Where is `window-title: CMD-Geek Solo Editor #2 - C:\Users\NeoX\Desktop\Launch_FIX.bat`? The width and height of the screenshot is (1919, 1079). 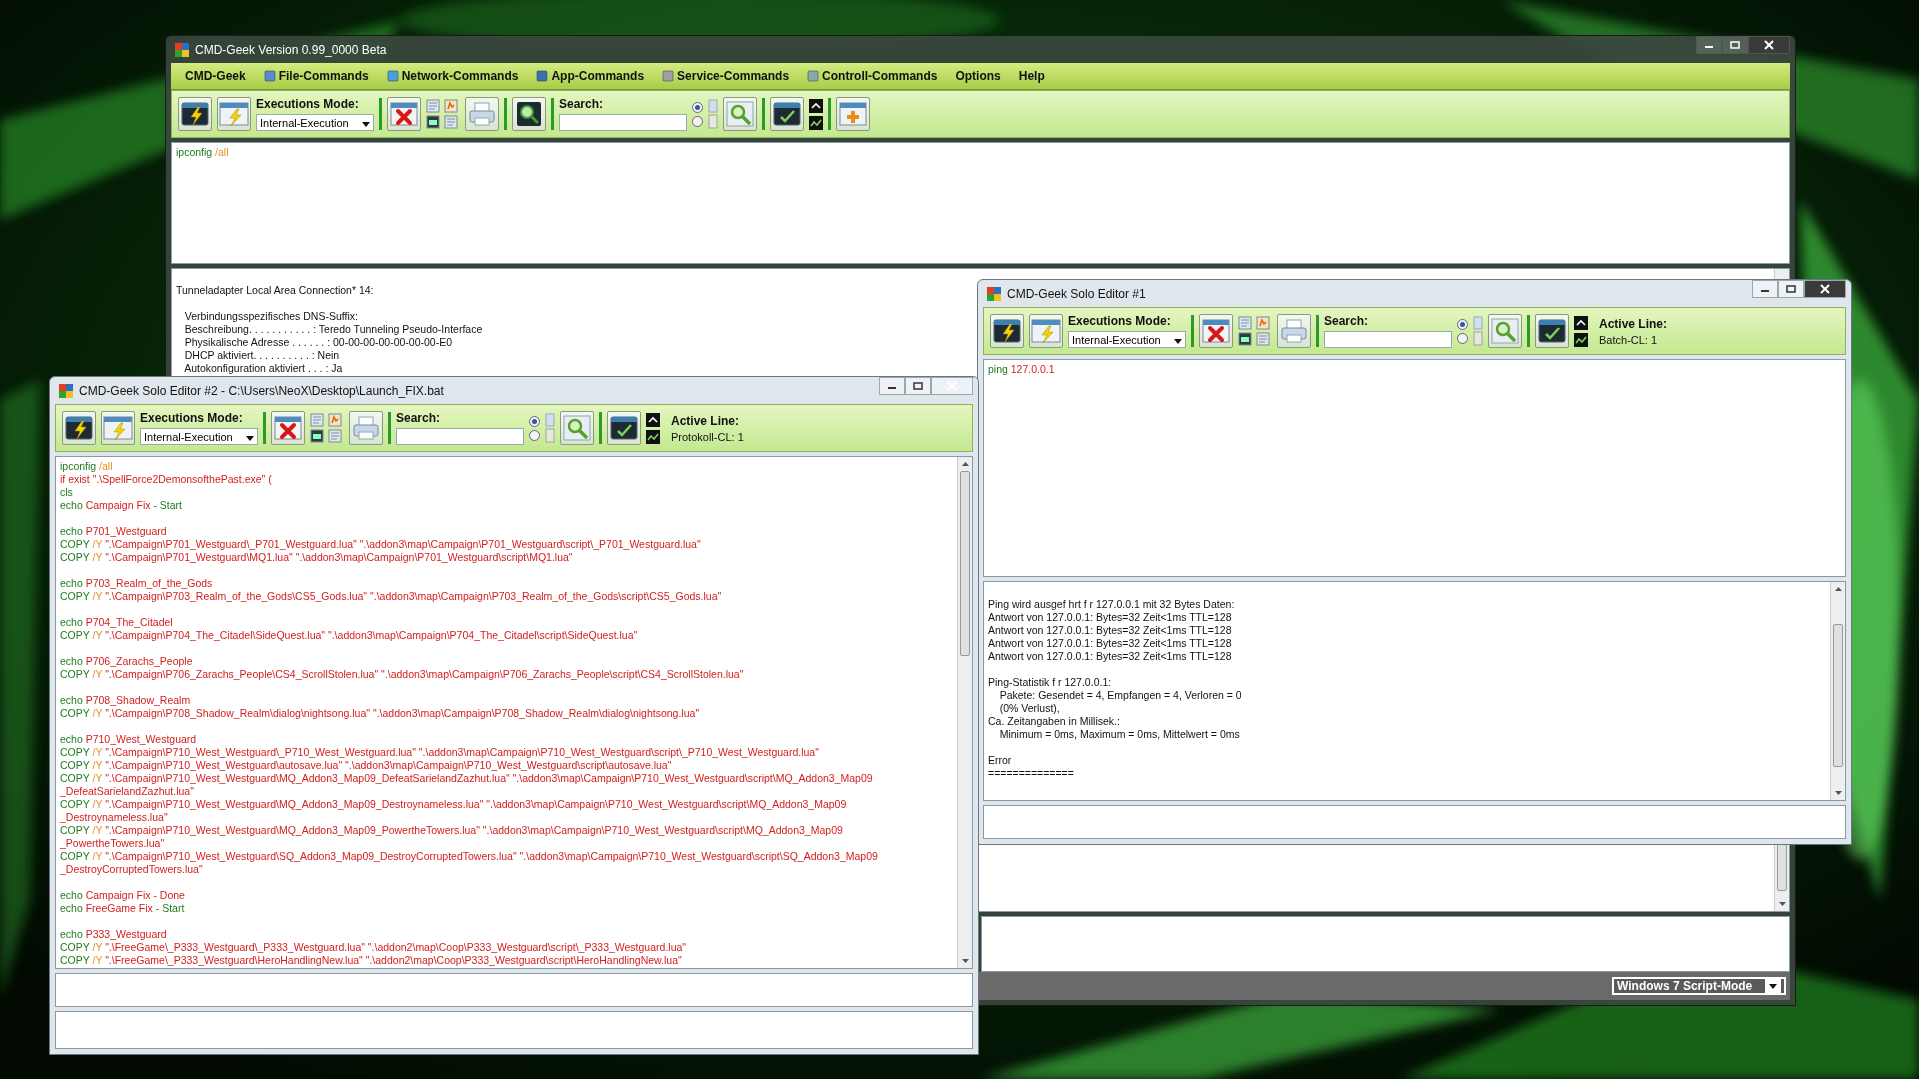
window-title: CMD-Geek Solo Editor #2 - C:\Users\NeoX\Desktop\Launch_FIX.bat is located at coordinates (261, 390).